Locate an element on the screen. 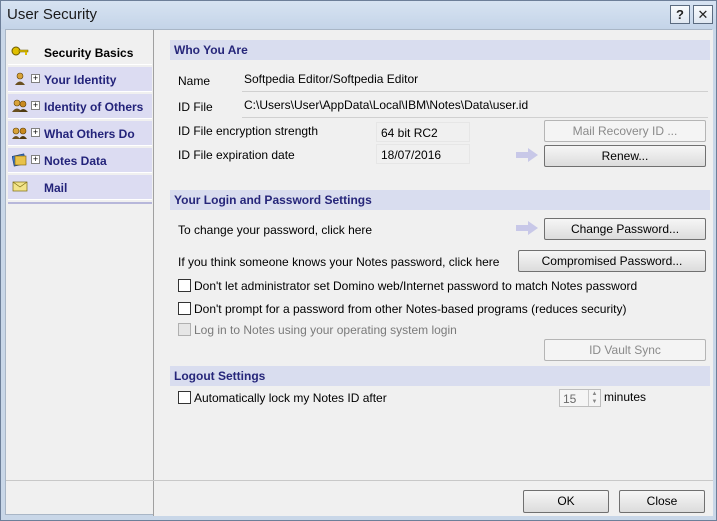 The width and height of the screenshot is (717, 521). footer-divider is located at coordinates (359, 480).